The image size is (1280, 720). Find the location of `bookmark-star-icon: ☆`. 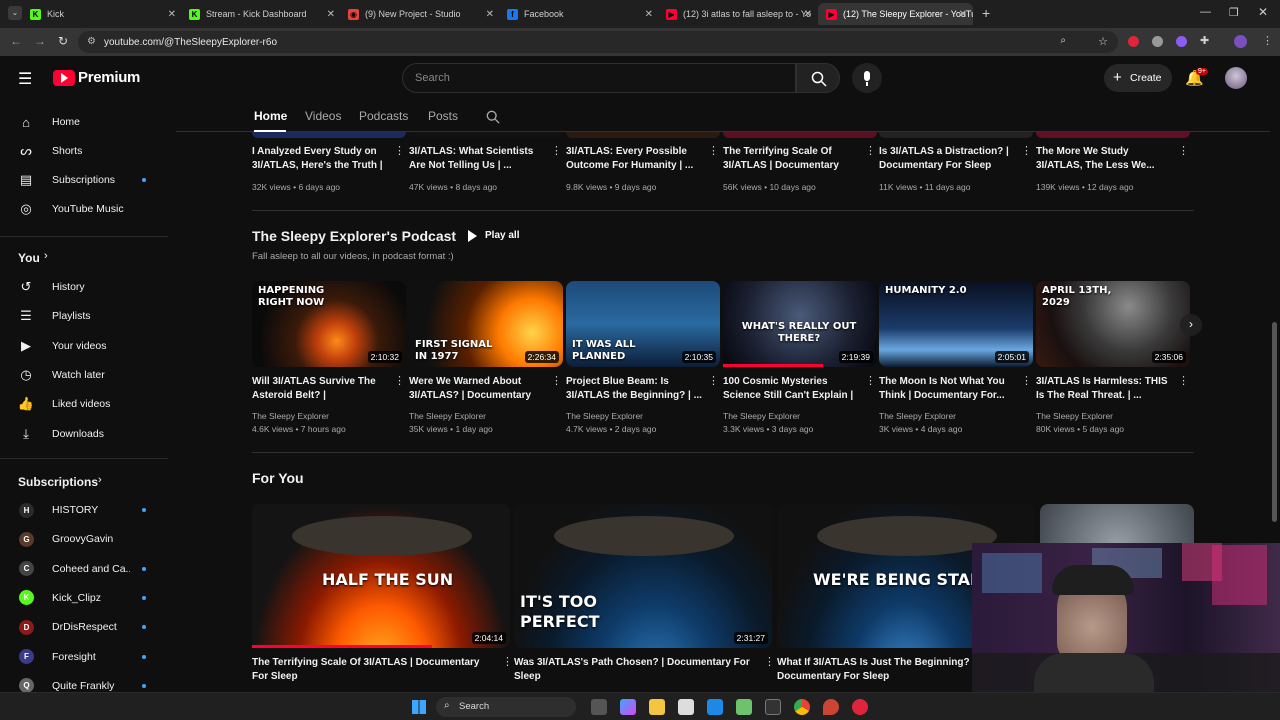

bookmark-star-icon: ☆ is located at coordinates (1103, 41).